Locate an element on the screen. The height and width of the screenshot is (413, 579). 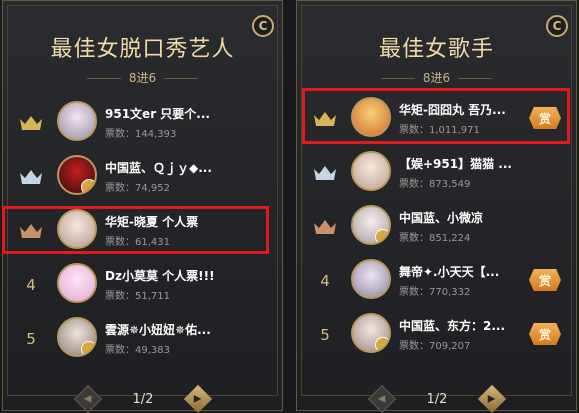
vote-count: 票数：49,383 is located at coordinates (137, 350).